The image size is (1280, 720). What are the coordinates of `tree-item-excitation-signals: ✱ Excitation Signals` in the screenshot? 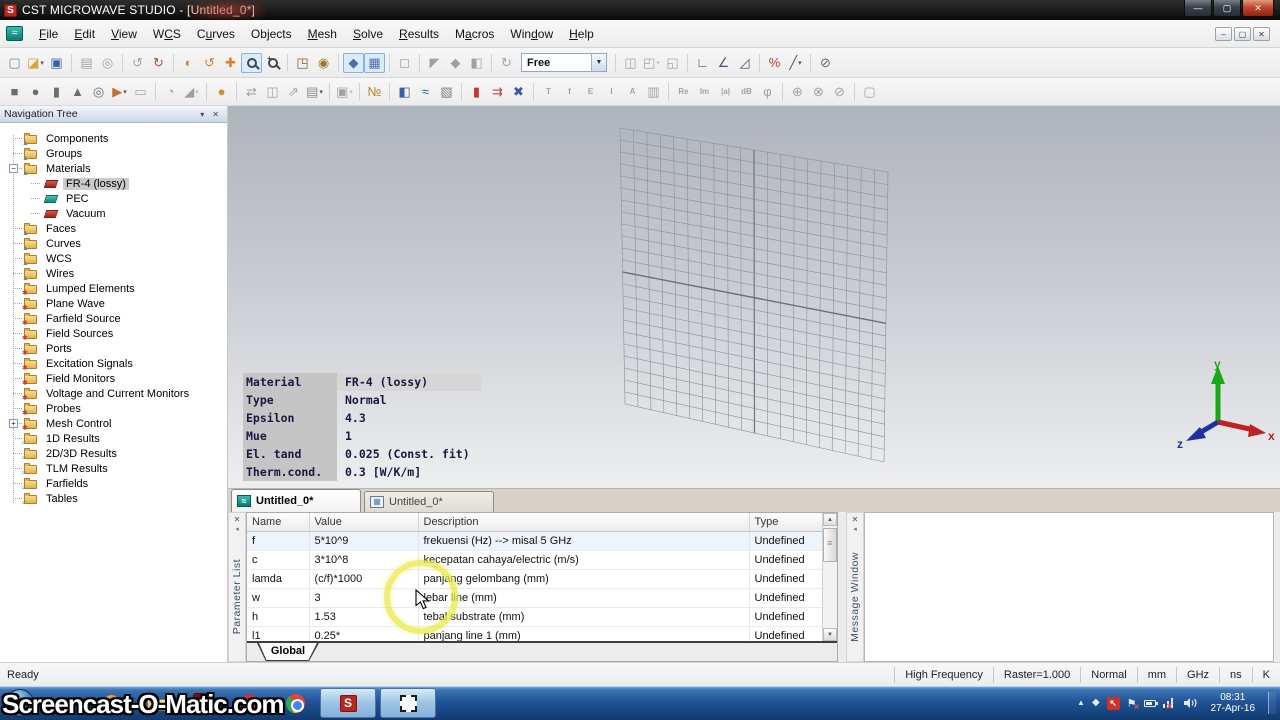 It's located at (113, 364).